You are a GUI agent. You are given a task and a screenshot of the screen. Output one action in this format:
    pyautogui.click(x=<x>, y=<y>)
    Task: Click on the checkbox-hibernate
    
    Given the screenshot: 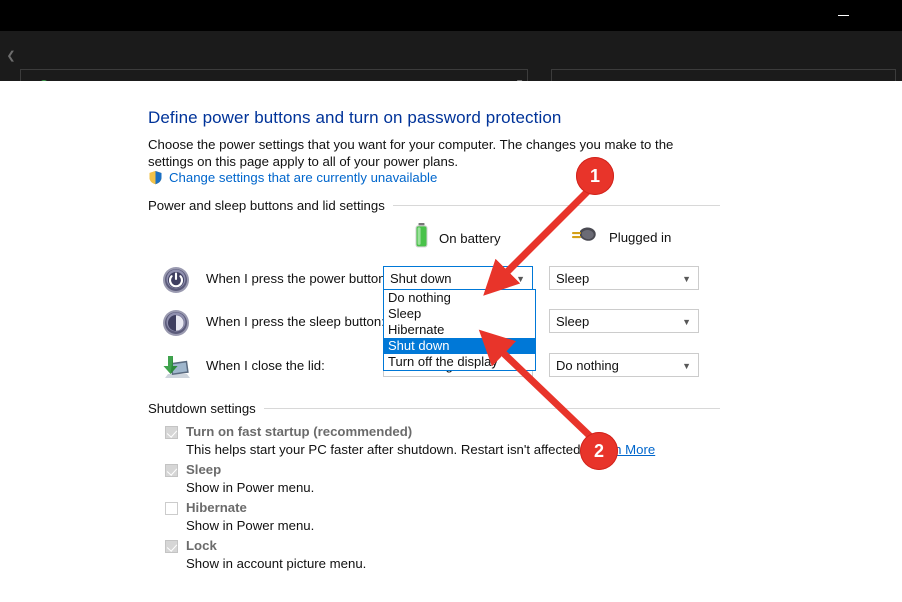 What is the action you would take?
    pyautogui.click(x=171, y=508)
    